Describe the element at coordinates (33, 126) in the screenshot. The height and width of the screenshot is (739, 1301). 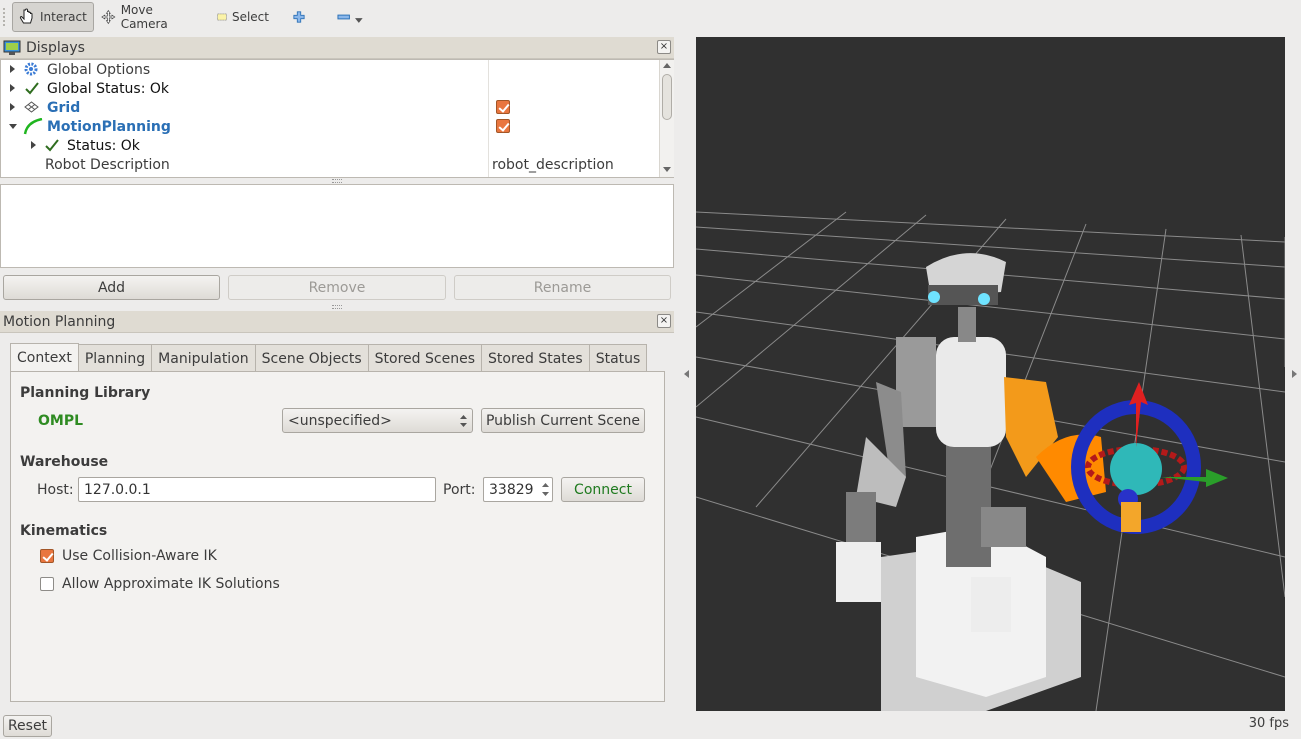
I see `motion-planning-arc-icon` at that location.